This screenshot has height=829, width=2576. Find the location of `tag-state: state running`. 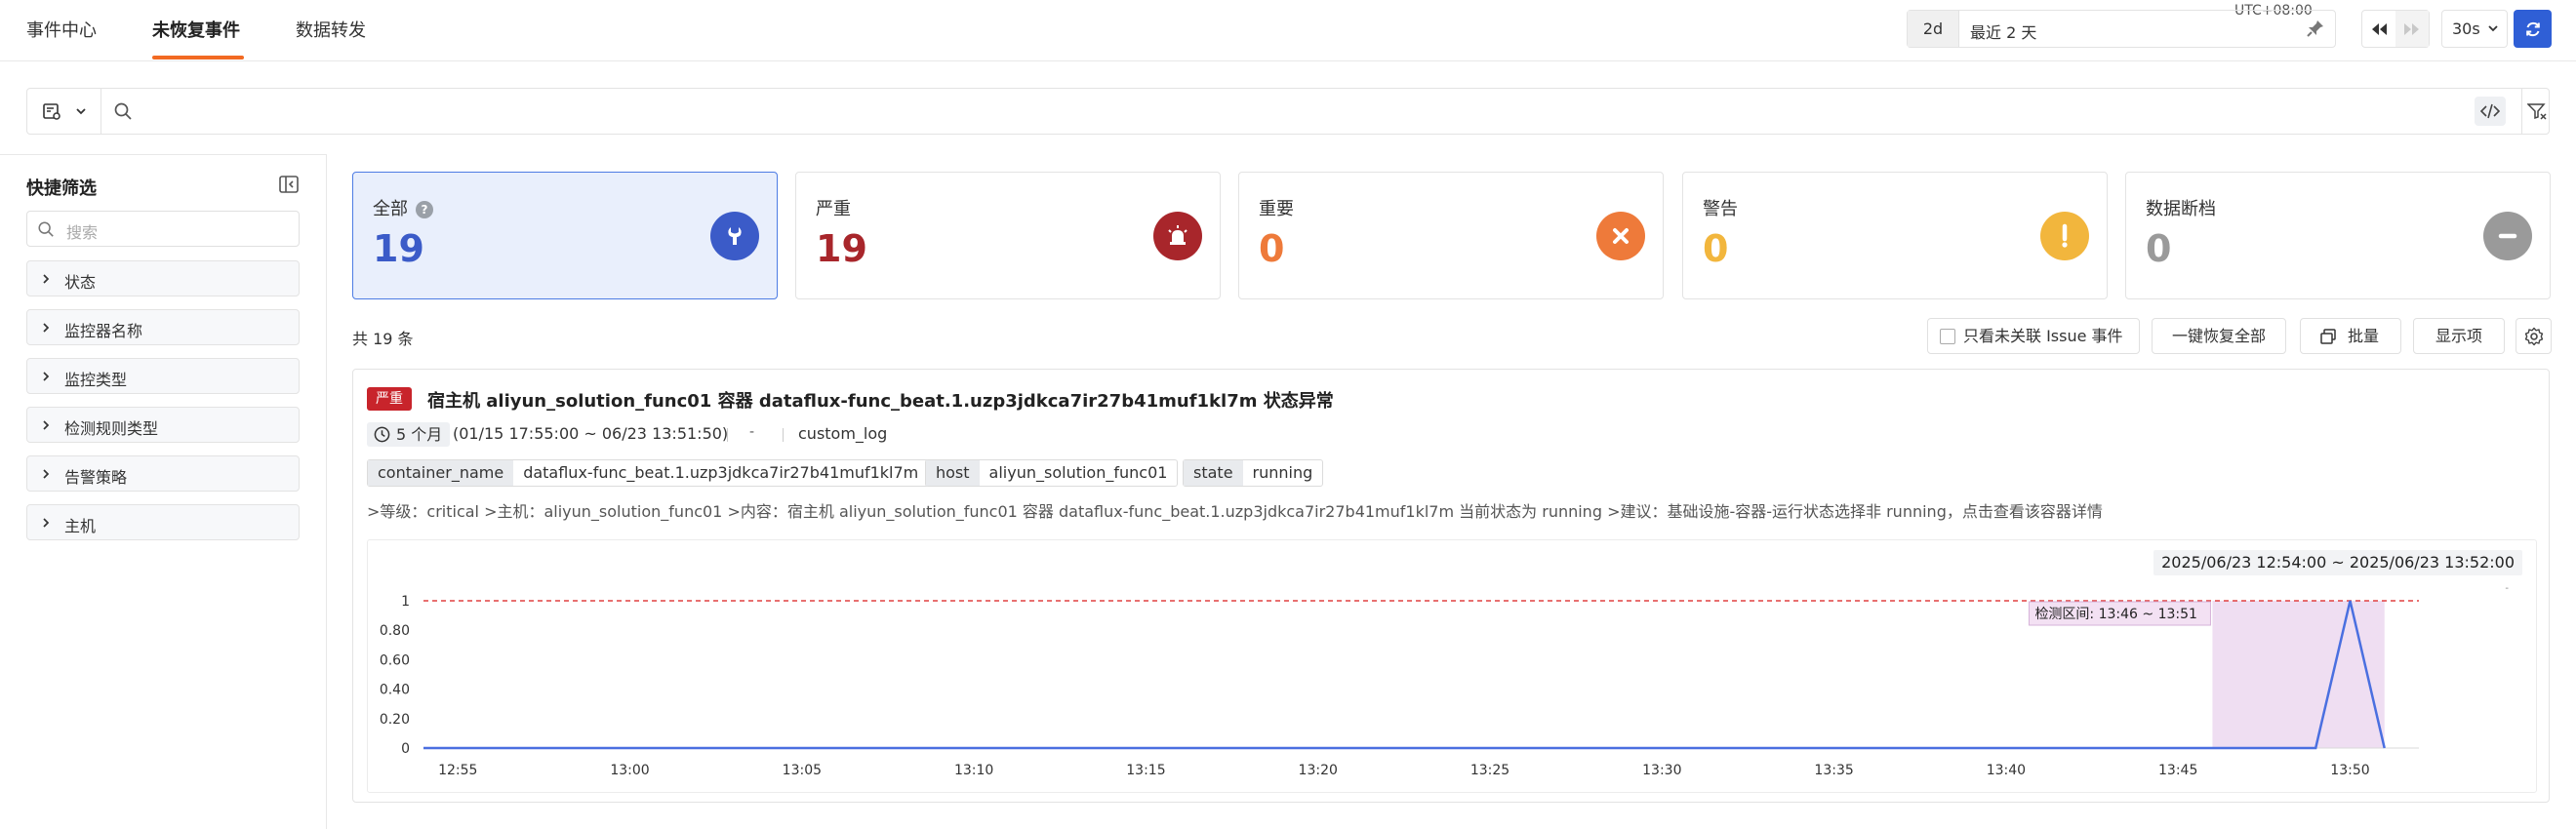

tag-state: state running is located at coordinates (1253, 473).